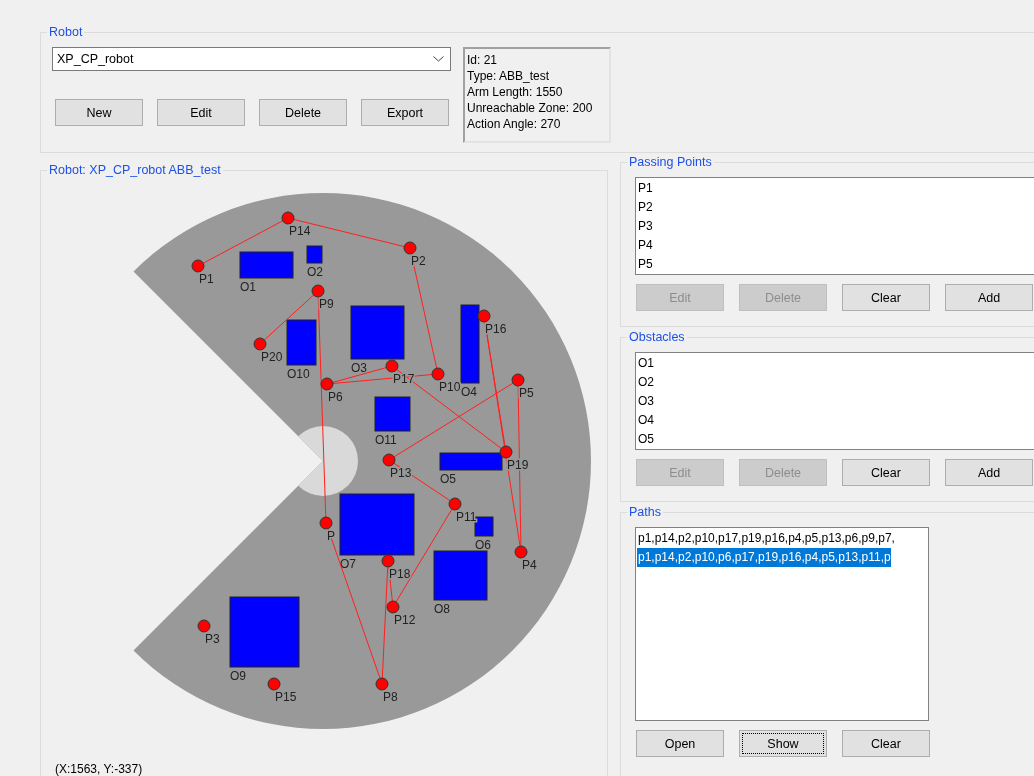  Describe the element at coordinates (657, 337) in the screenshot. I see `group-title: Obstacles` at that location.